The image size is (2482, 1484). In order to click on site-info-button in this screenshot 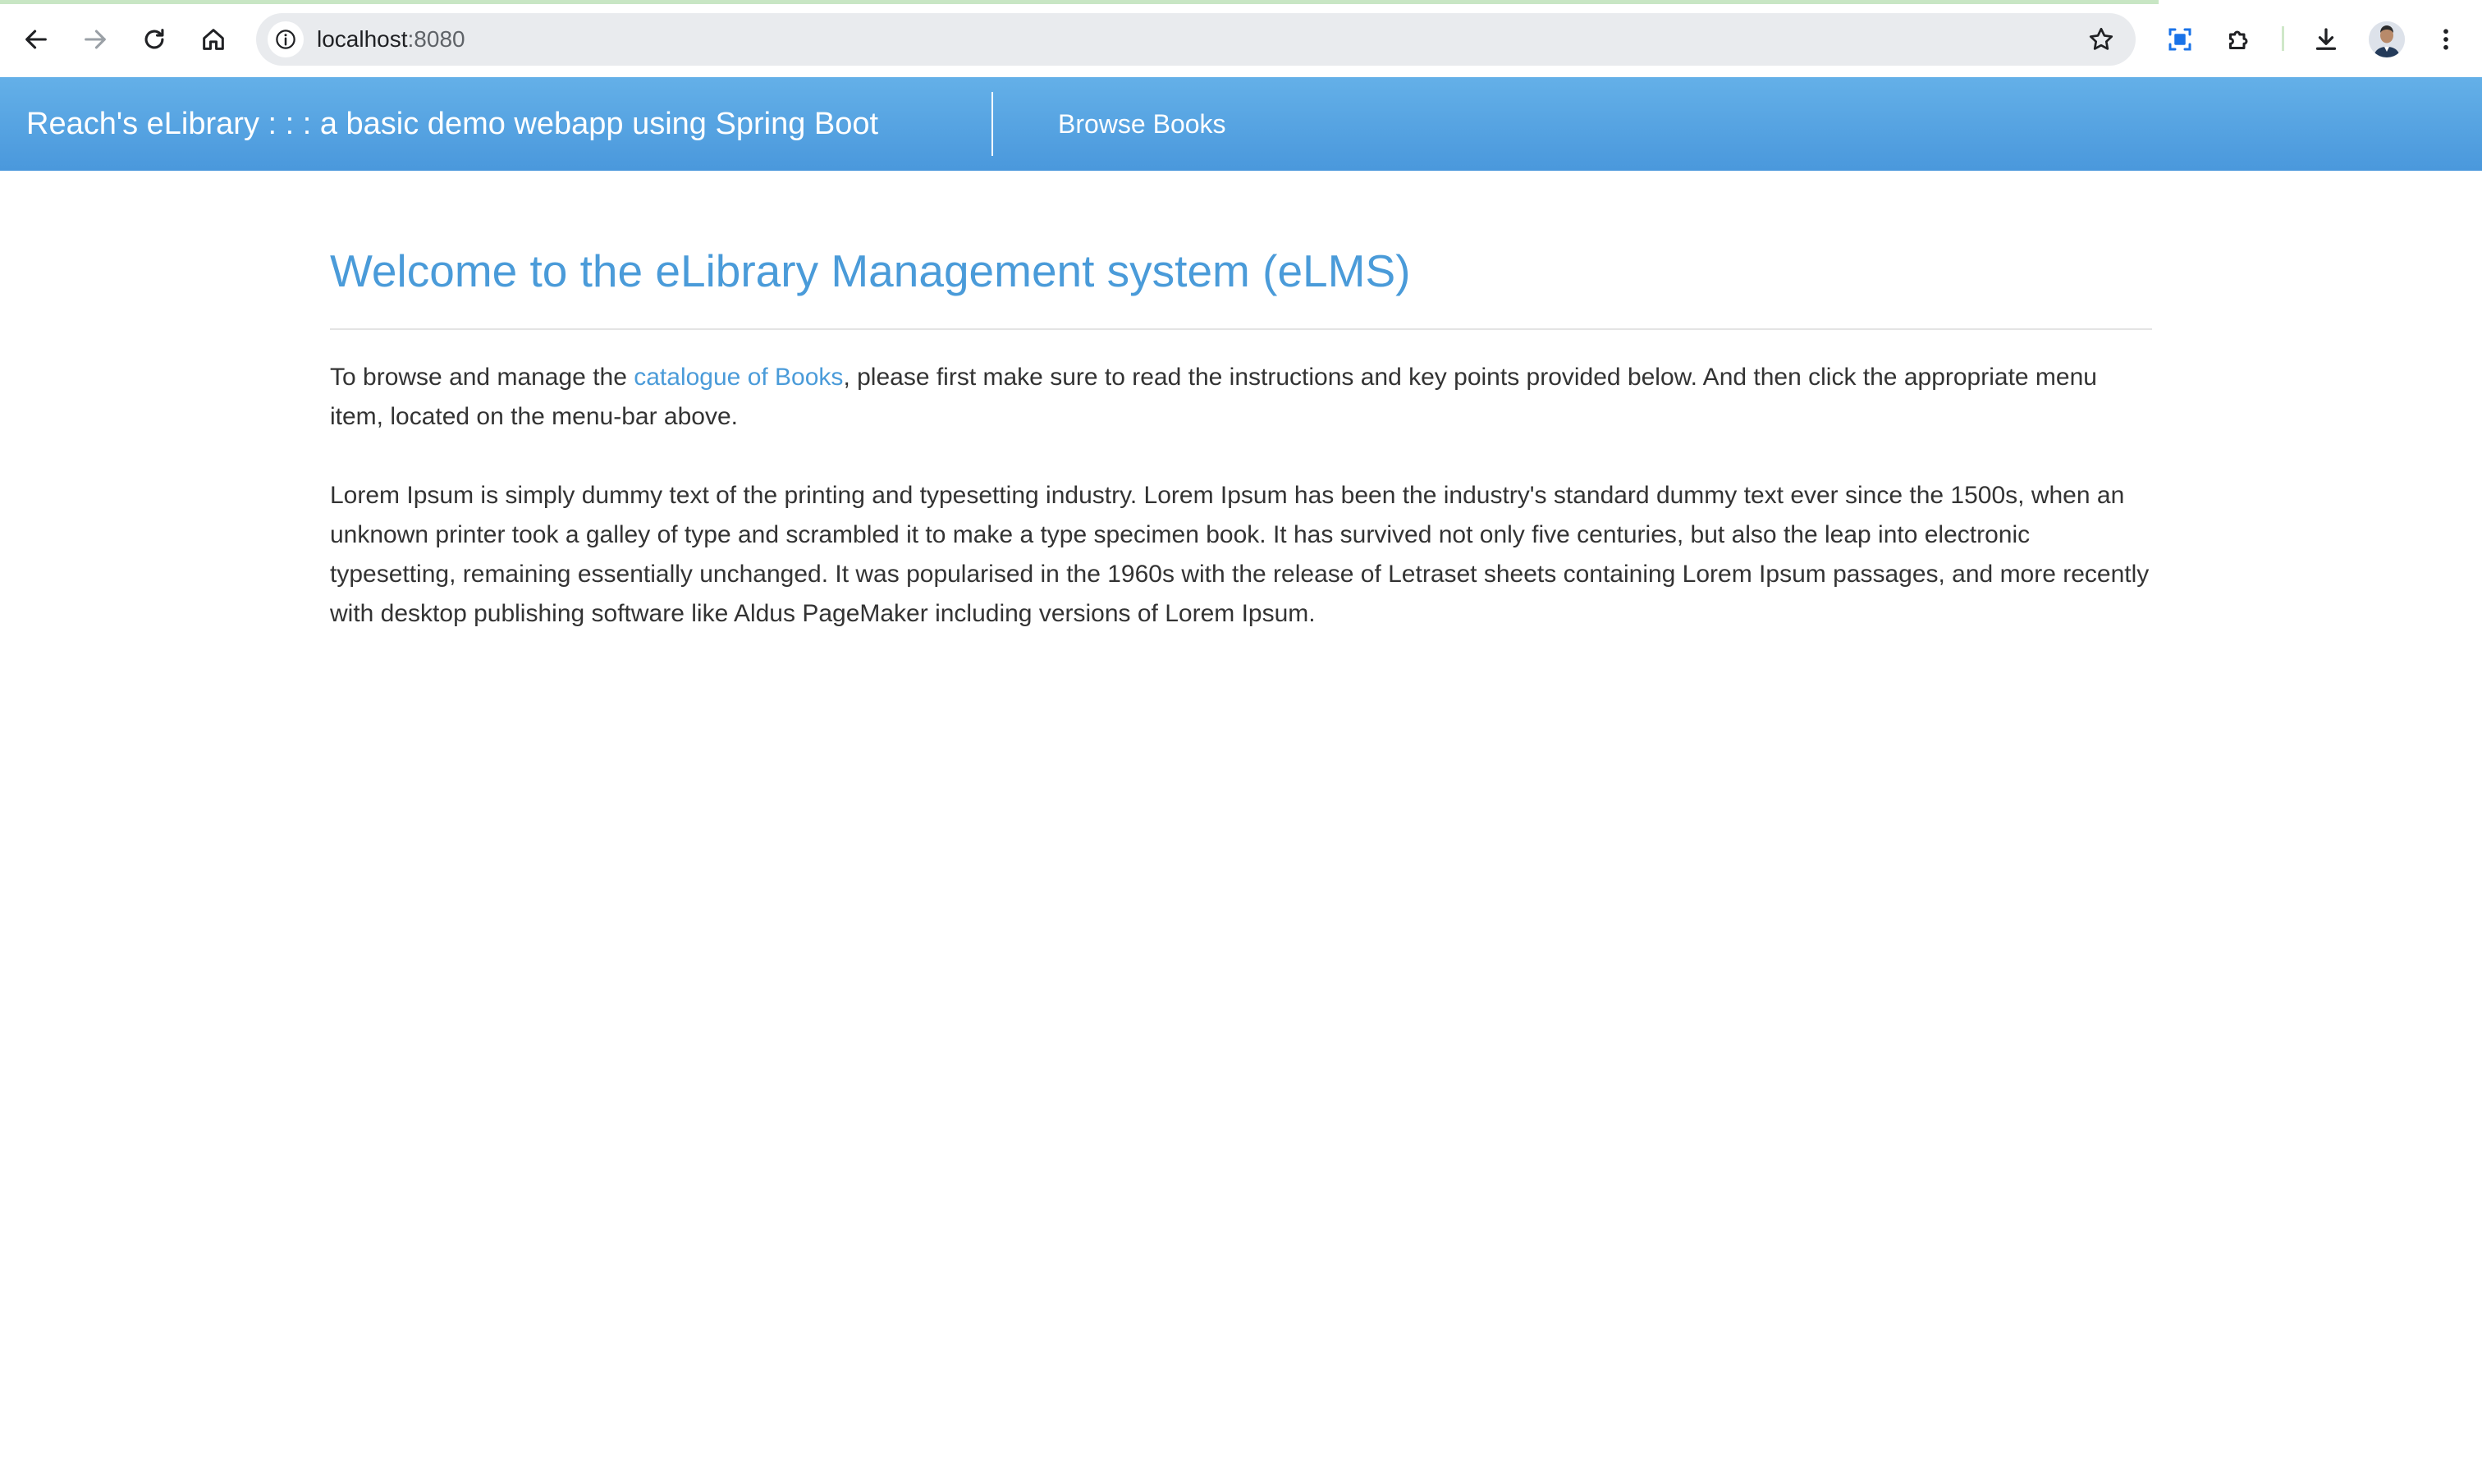, I will do `click(286, 39)`.